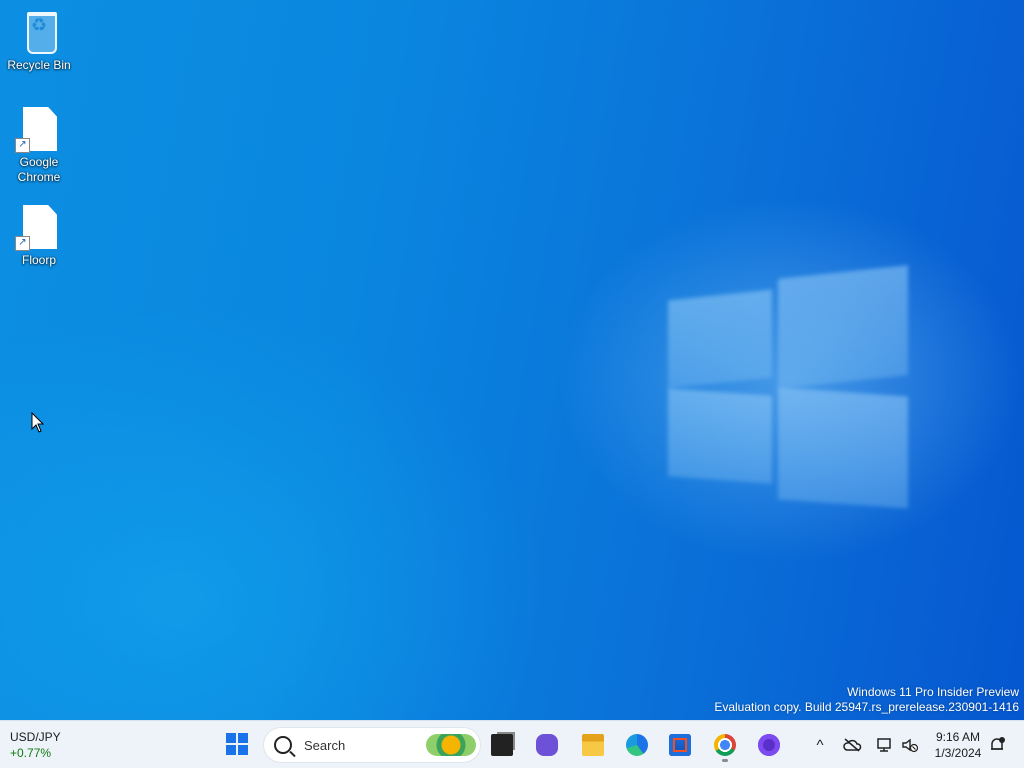  I want to click on volume-button, so click(910, 745).